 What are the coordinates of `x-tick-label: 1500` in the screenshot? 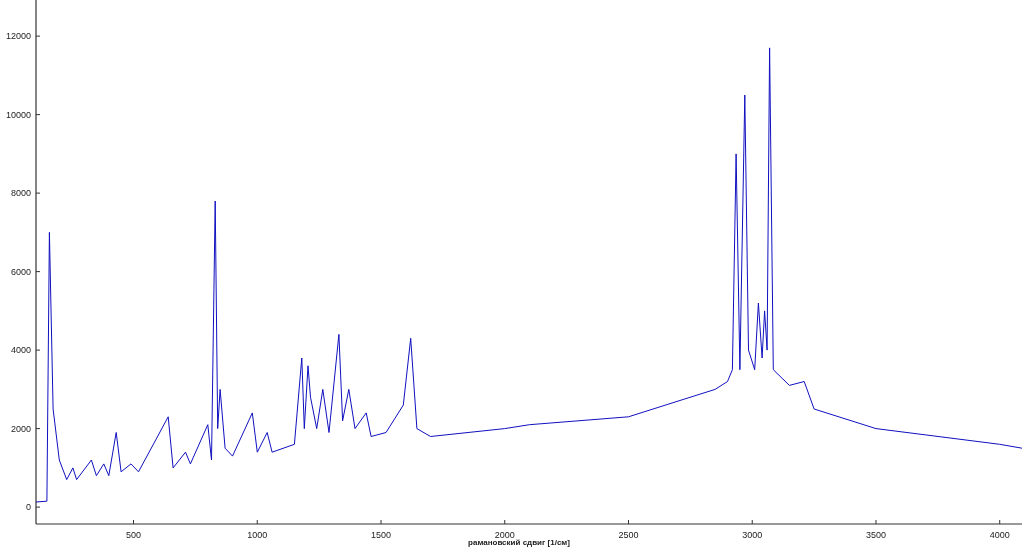 It's located at (381, 535).